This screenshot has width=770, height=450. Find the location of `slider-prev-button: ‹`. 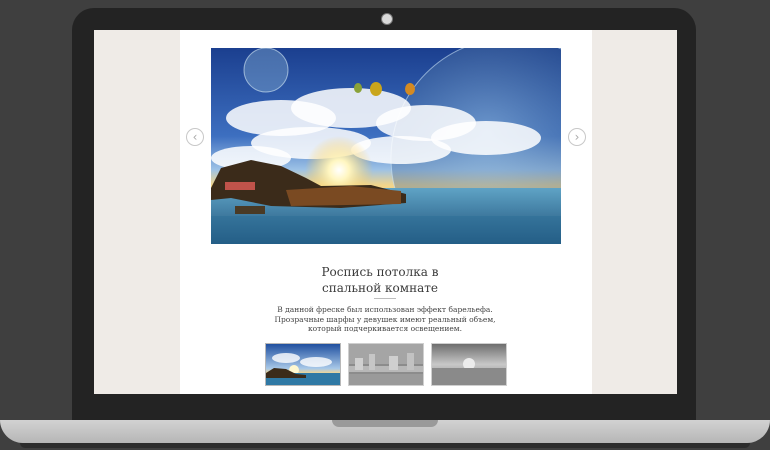

slider-prev-button: ‹ is located at coordinates (195, 137).